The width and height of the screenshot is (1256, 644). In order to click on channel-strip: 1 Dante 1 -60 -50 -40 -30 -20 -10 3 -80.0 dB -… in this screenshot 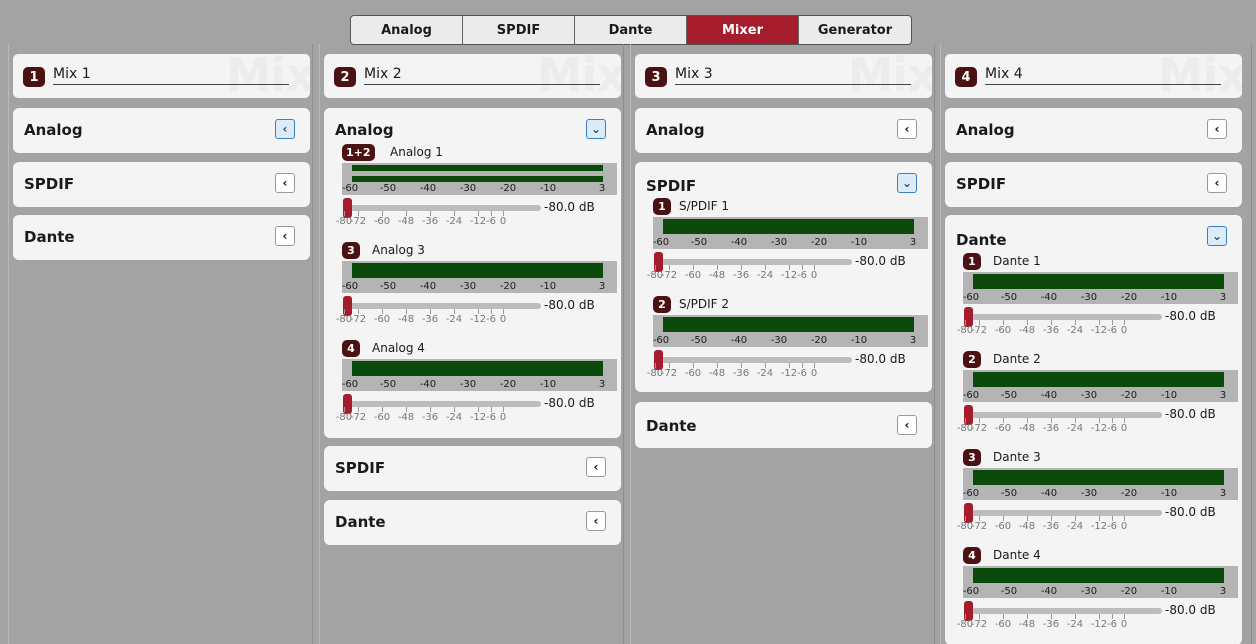, I will do `click(1093, 301)`.